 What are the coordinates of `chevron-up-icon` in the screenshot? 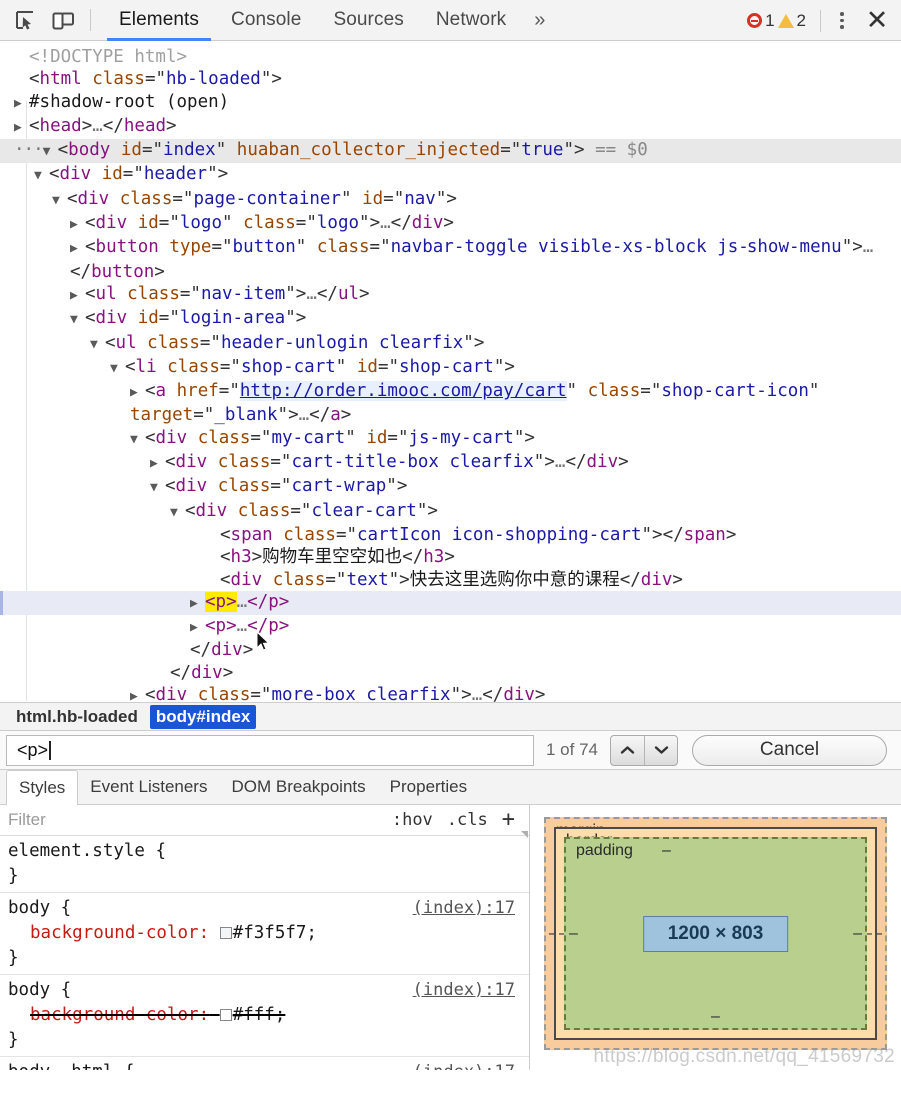 It's located at (627, 750).